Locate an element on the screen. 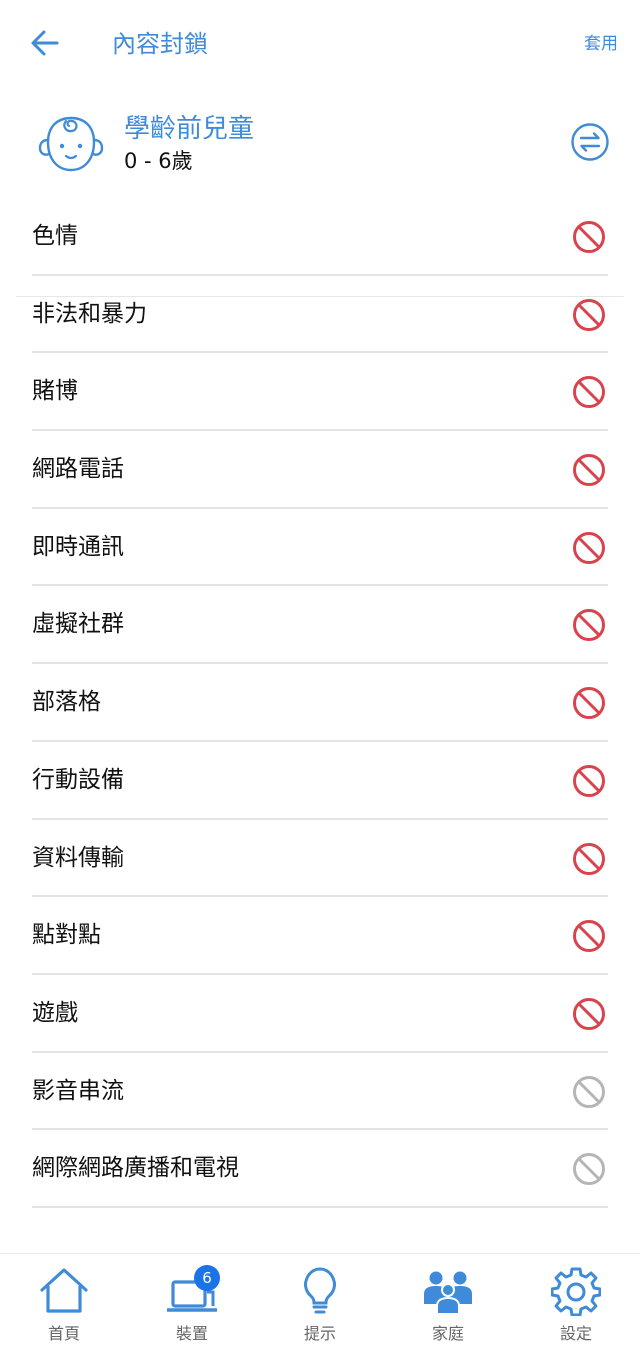  tab-family: 家庭 is located at coordinates (448, 1303).